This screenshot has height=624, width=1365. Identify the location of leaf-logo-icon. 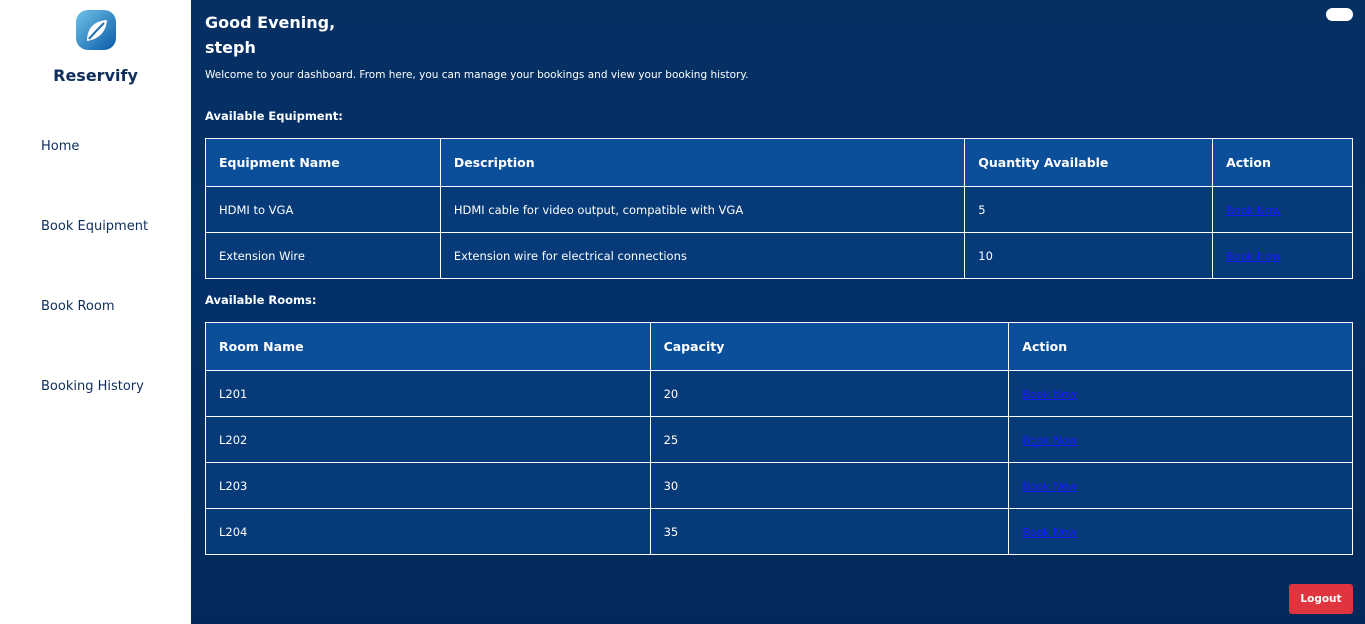
(95, 30).